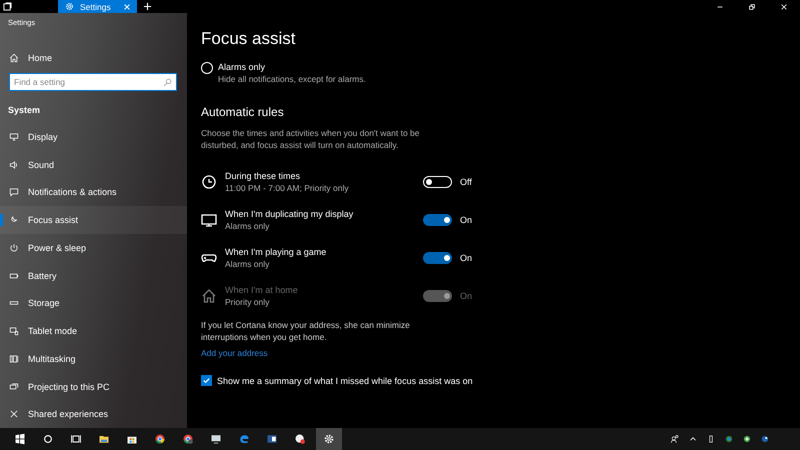  Describe the element at coordinates (752, 6) in the screenshot. I see `restore-icon` at that location.